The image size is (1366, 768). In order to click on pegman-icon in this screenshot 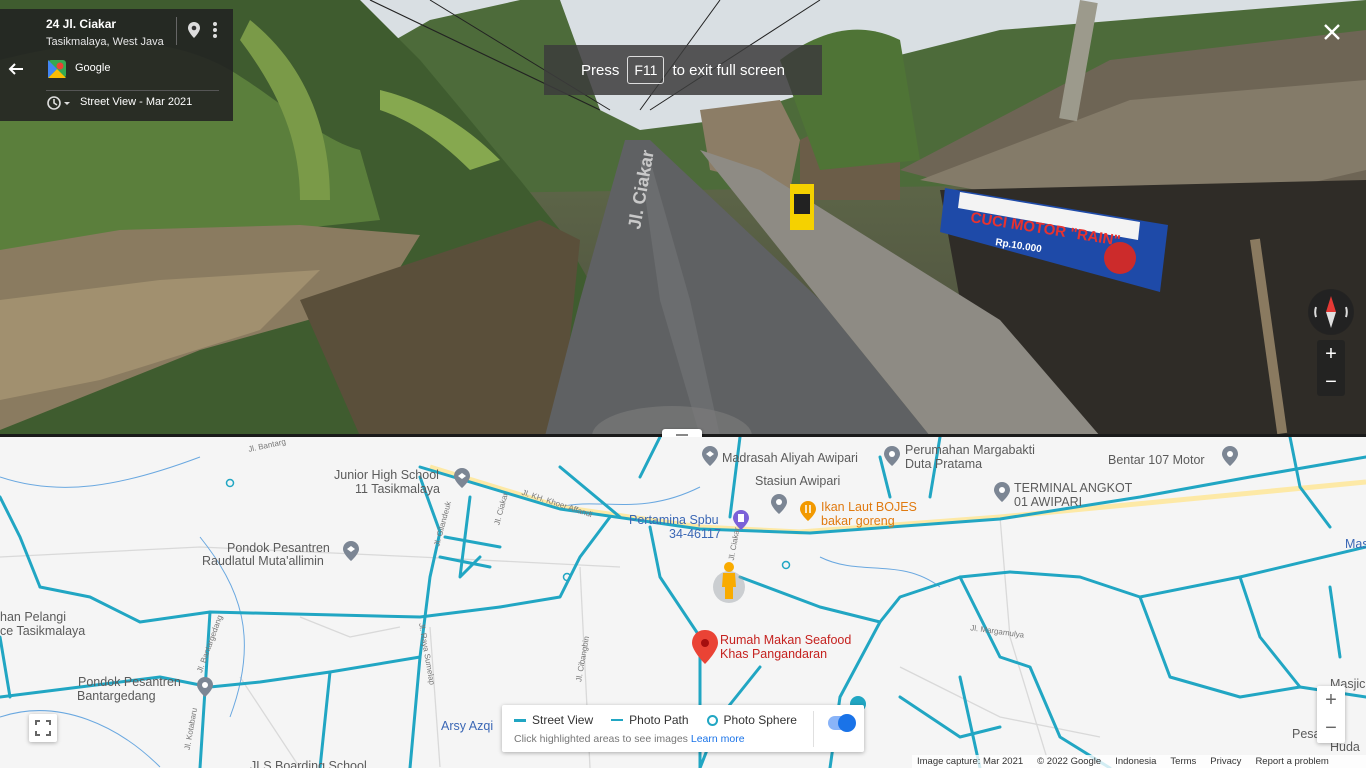, I will do `click(729, 580)`.